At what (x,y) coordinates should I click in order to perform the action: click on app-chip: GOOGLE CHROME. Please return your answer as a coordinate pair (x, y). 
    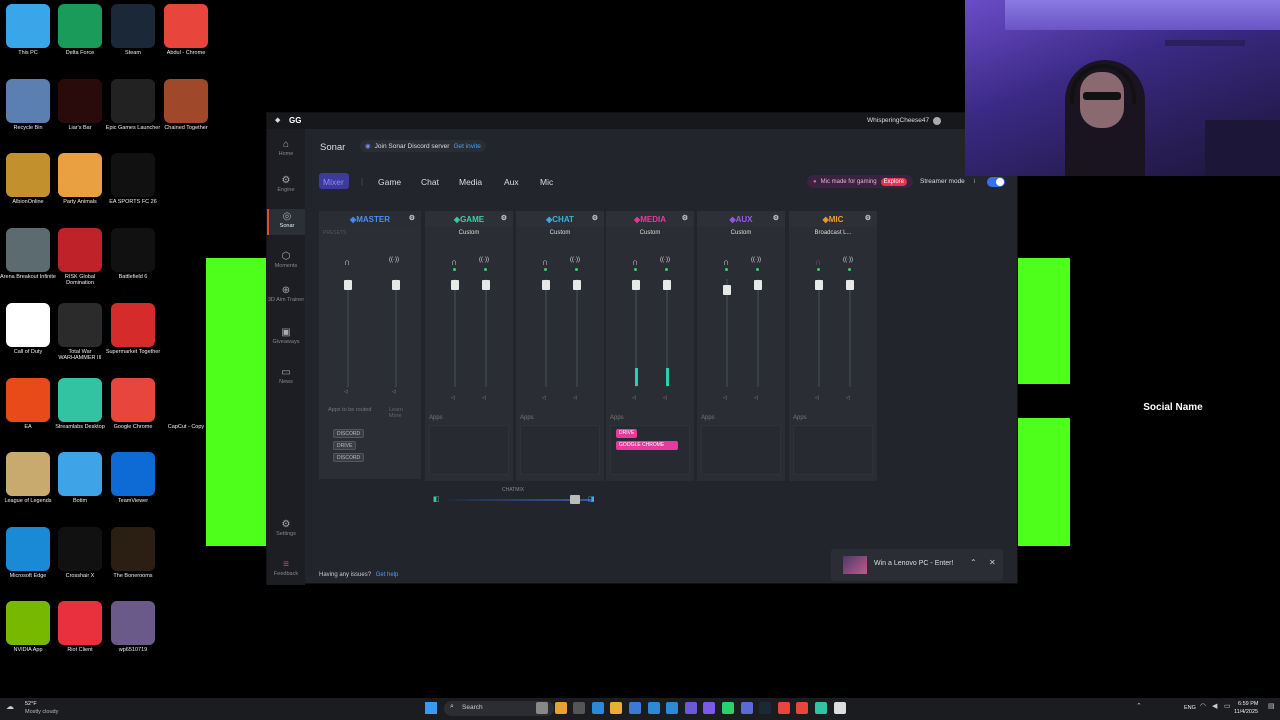
    Looking at the image, I should click on (647, 445).